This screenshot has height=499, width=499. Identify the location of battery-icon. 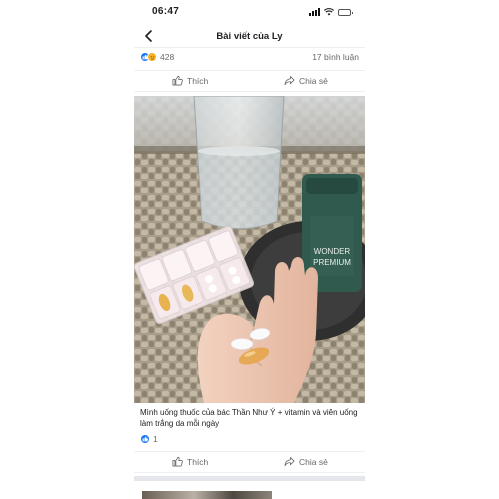
(345, 12).